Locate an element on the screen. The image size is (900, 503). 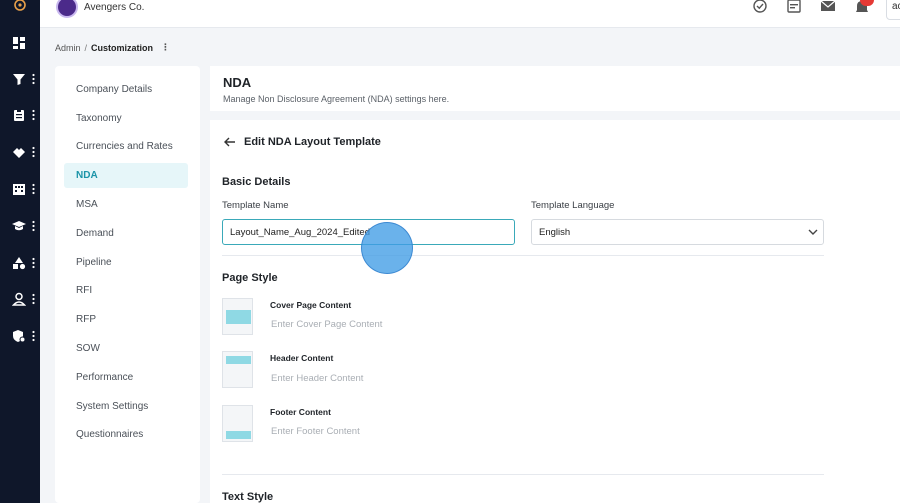
basic-details-heading: Basic Details is located at coordinates (256, 182).